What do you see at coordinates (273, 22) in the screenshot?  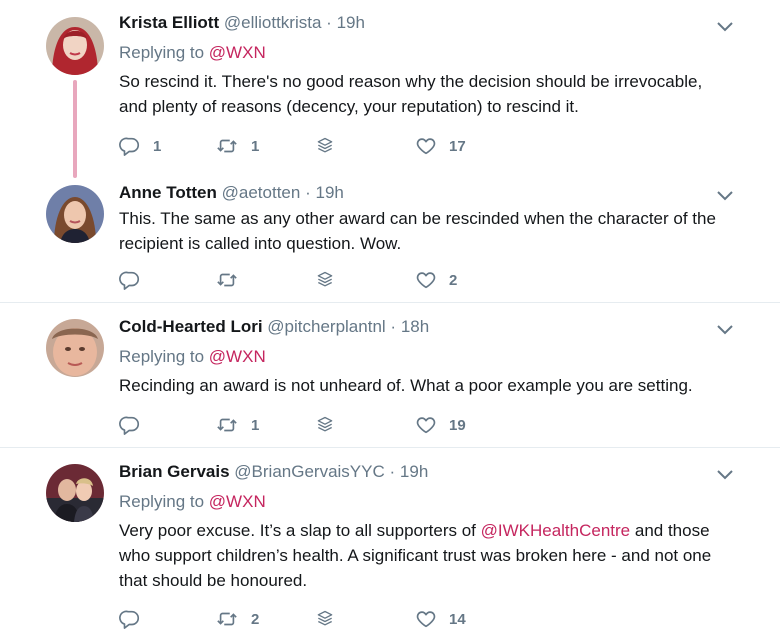 I see `author-handle: @elliottkrista` at bounding box center [273, 22].